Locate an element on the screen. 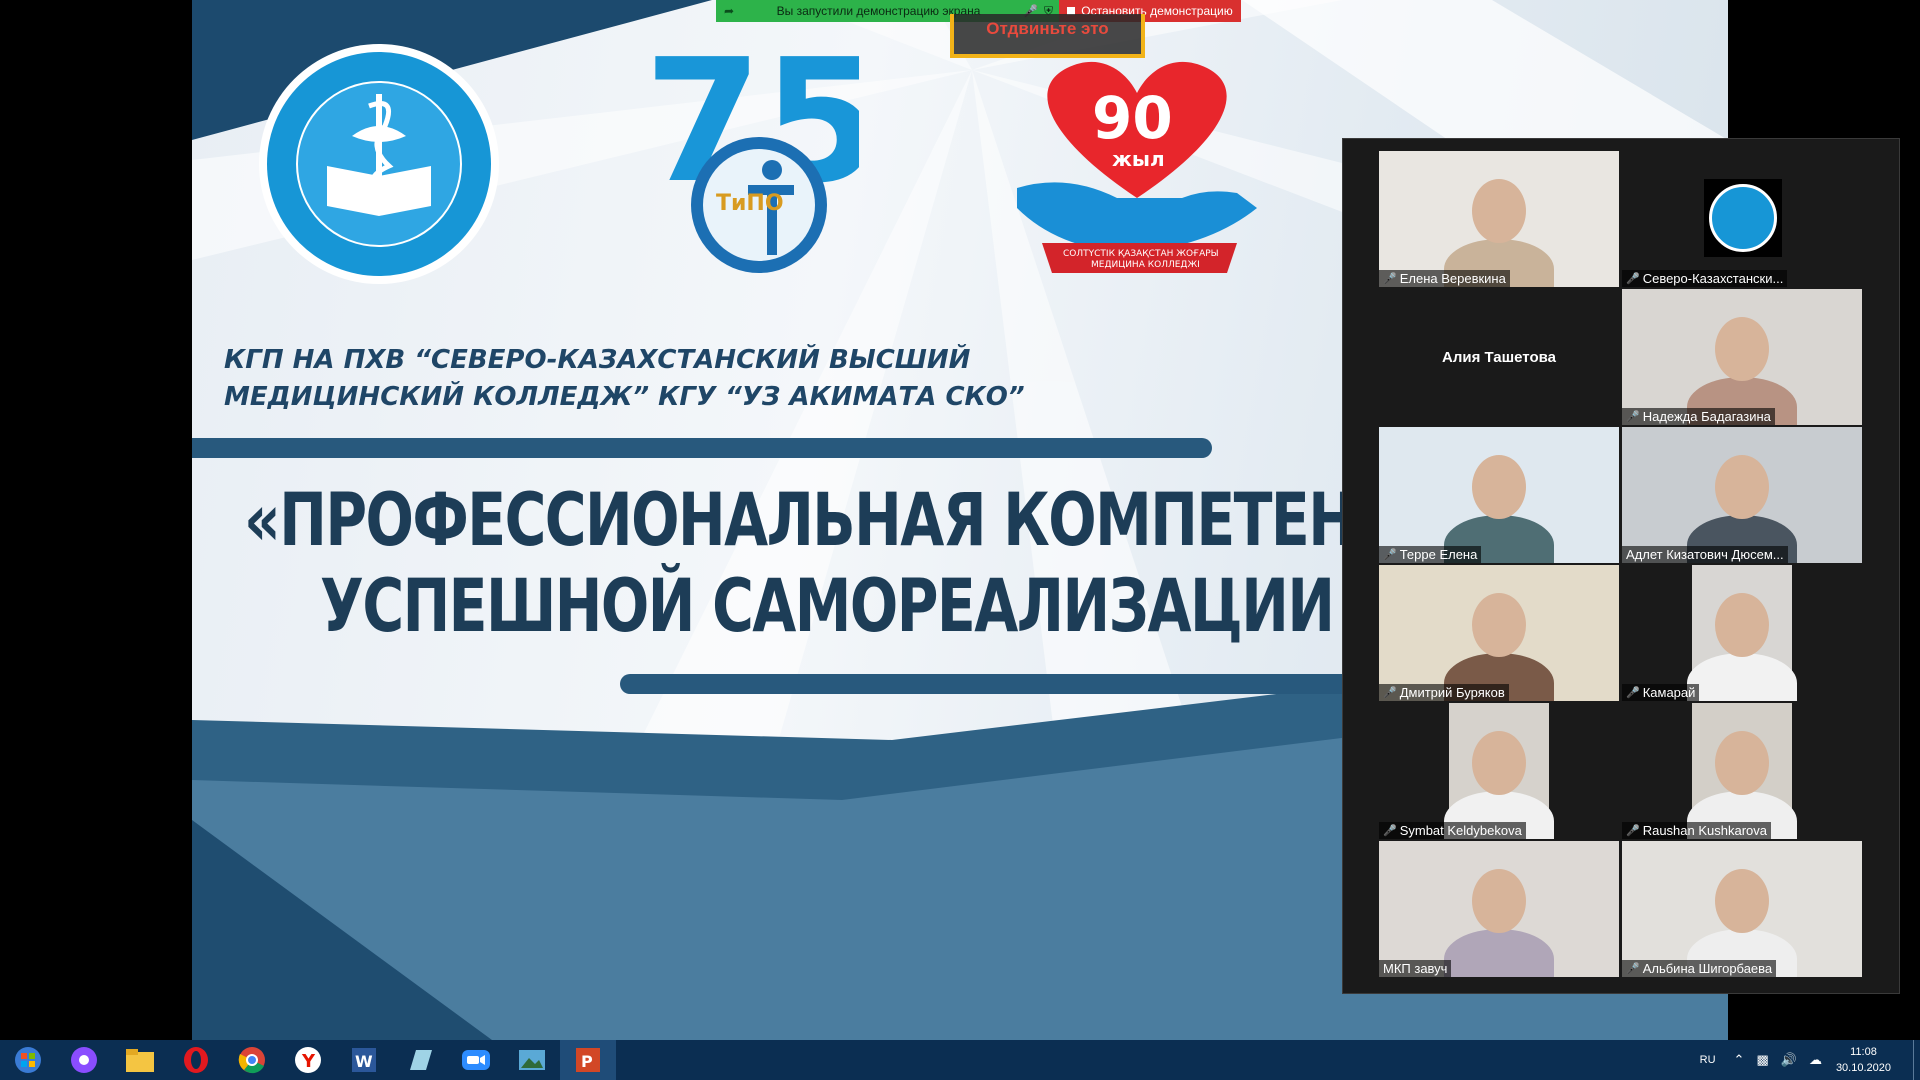  participant-name-center: Алия Ташетова is located at coordinates (1499, 357).